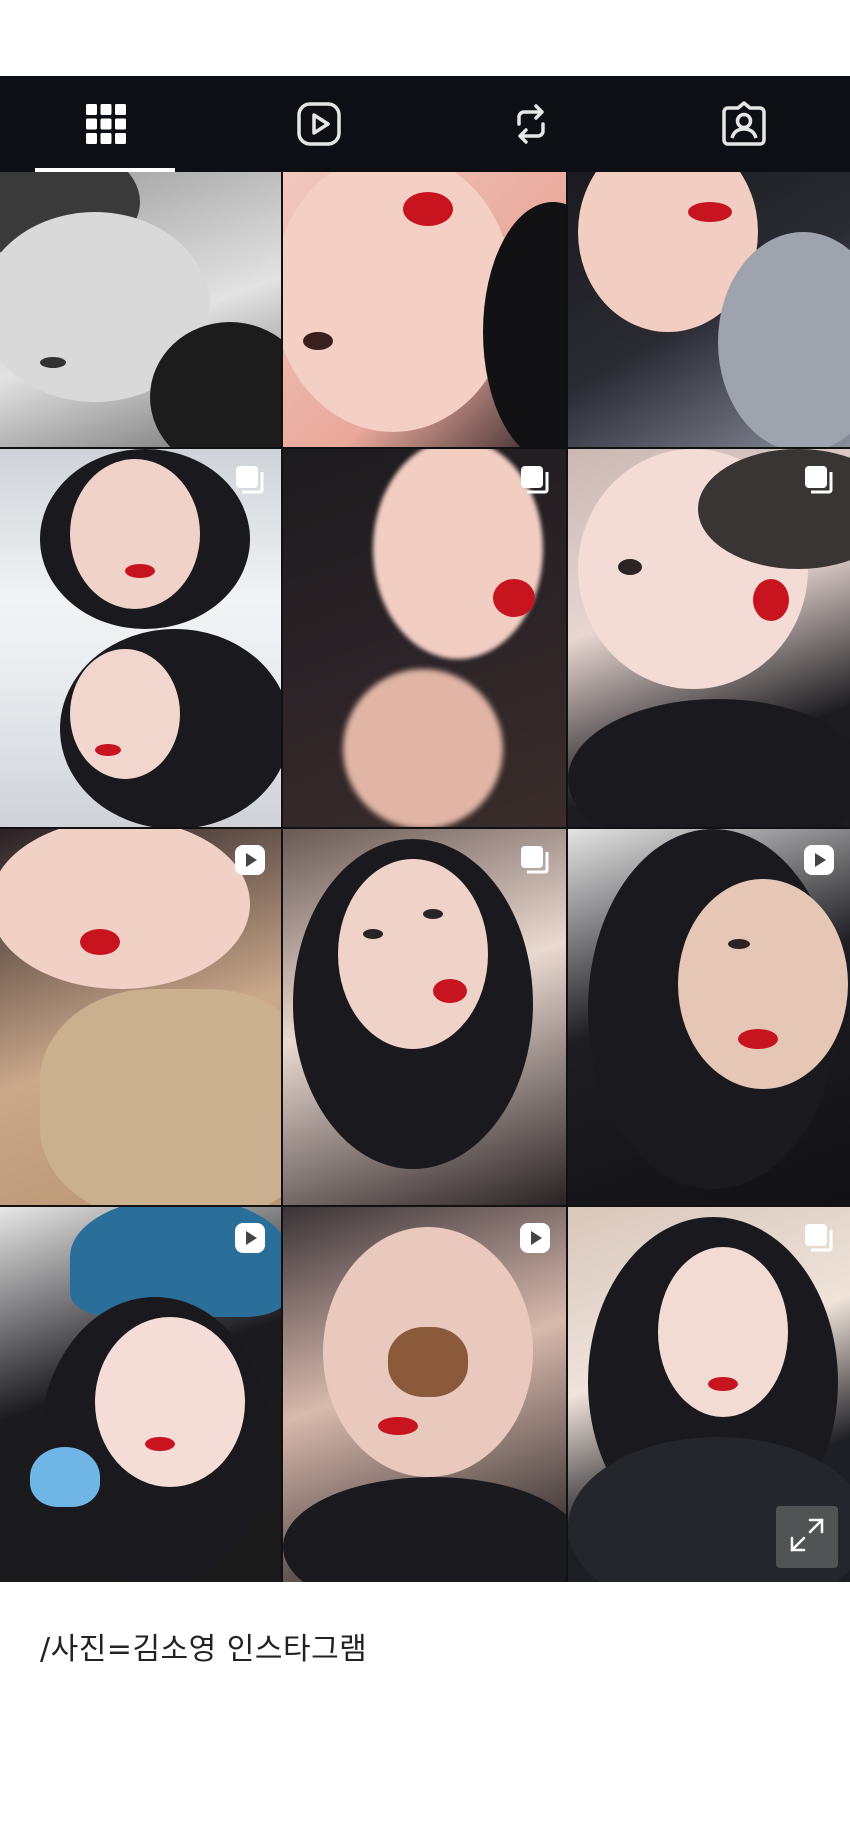  What do you see at coordinates (204, 1649) in the screenshot?
I see `photo-caption: /사진=김소영 인스타그램` at bounding box center [204, 1649].